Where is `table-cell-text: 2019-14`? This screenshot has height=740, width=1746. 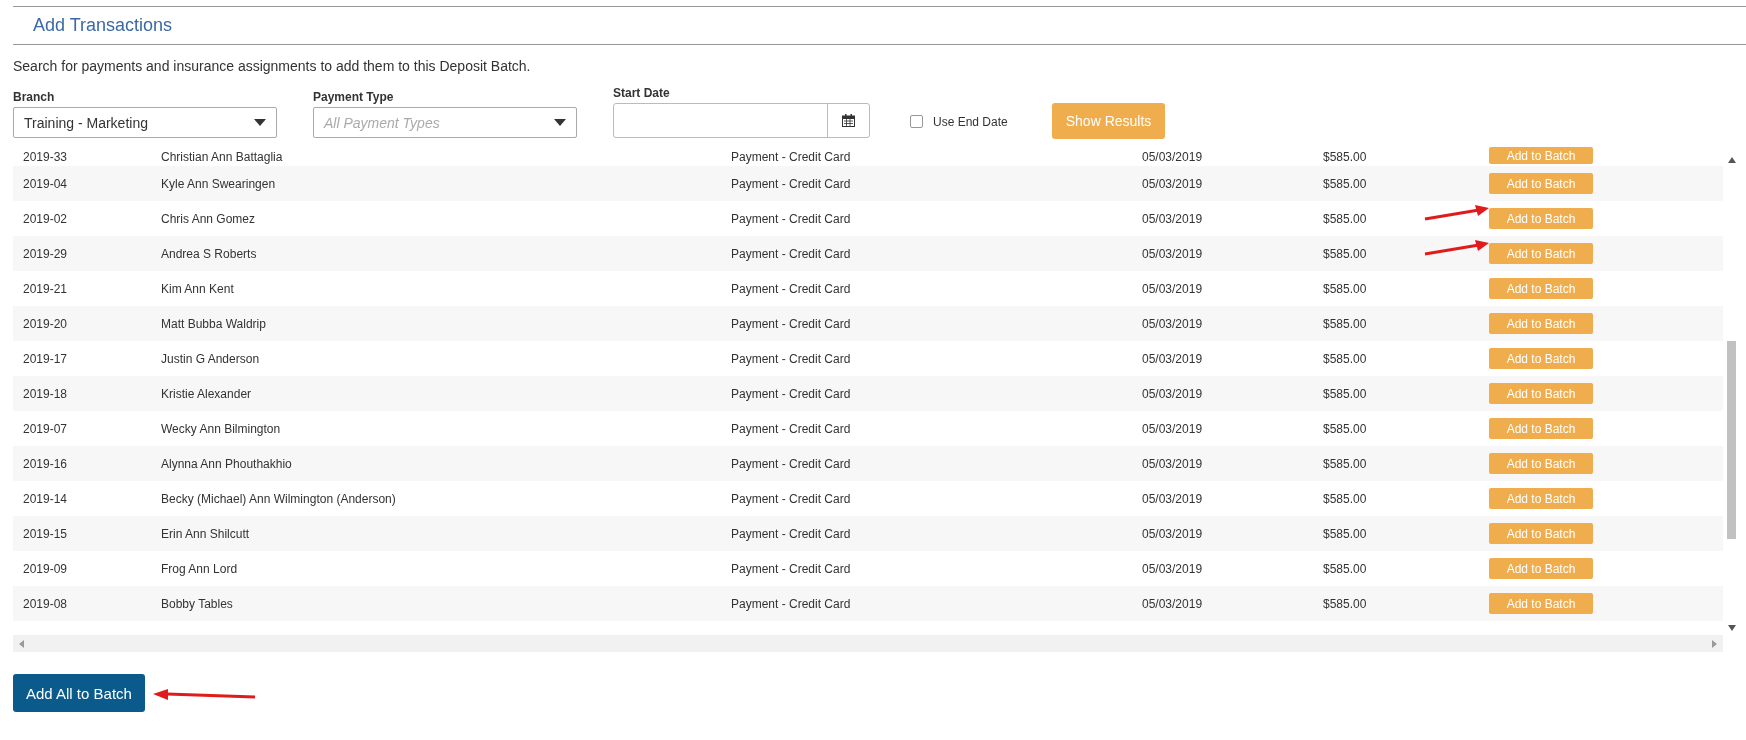 table-cell-text: 2019-14 is located at coordinates (45, 498).